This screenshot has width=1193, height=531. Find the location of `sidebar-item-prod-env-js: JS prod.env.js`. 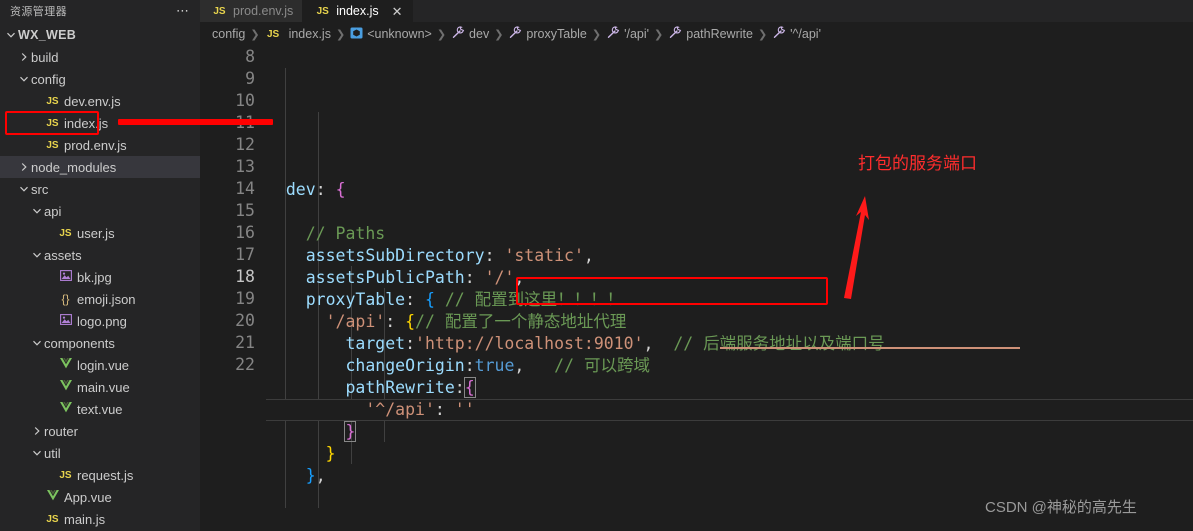

sidebar-item-prod-env-js: JS prod.env.js is located at coordinates (100, 145).